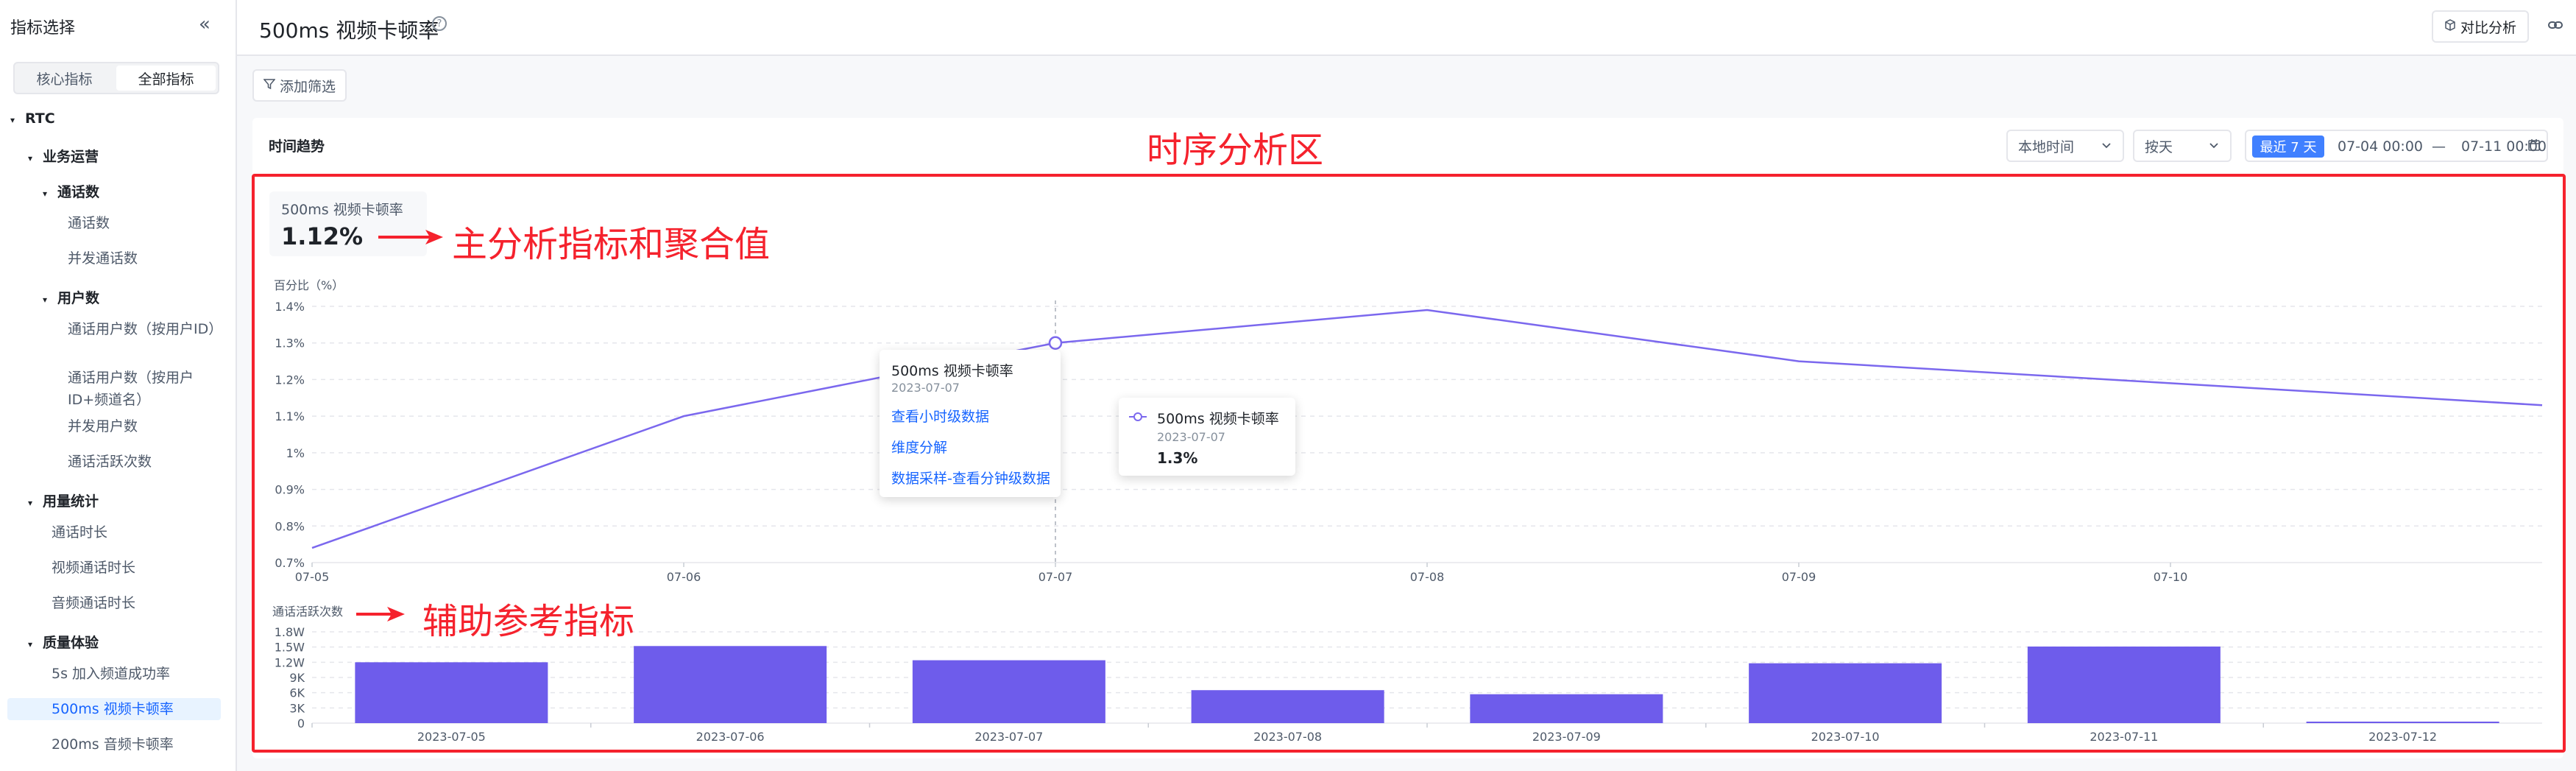 Image resolution: width=2576 pixels, height=771 pixels. I want to click on annotation-arrows, so click(399, 426).